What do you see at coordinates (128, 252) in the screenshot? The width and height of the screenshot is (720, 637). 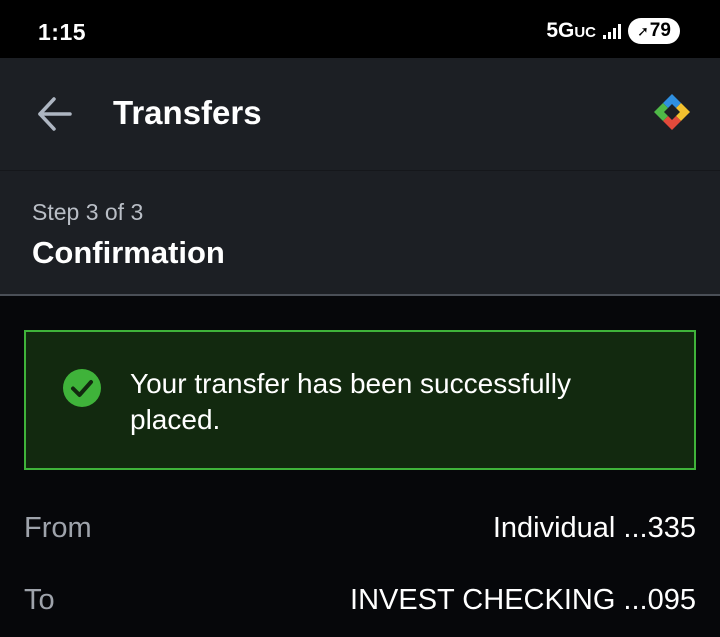 I see `step-title: Confirmation` at bounding box center [128, 252].